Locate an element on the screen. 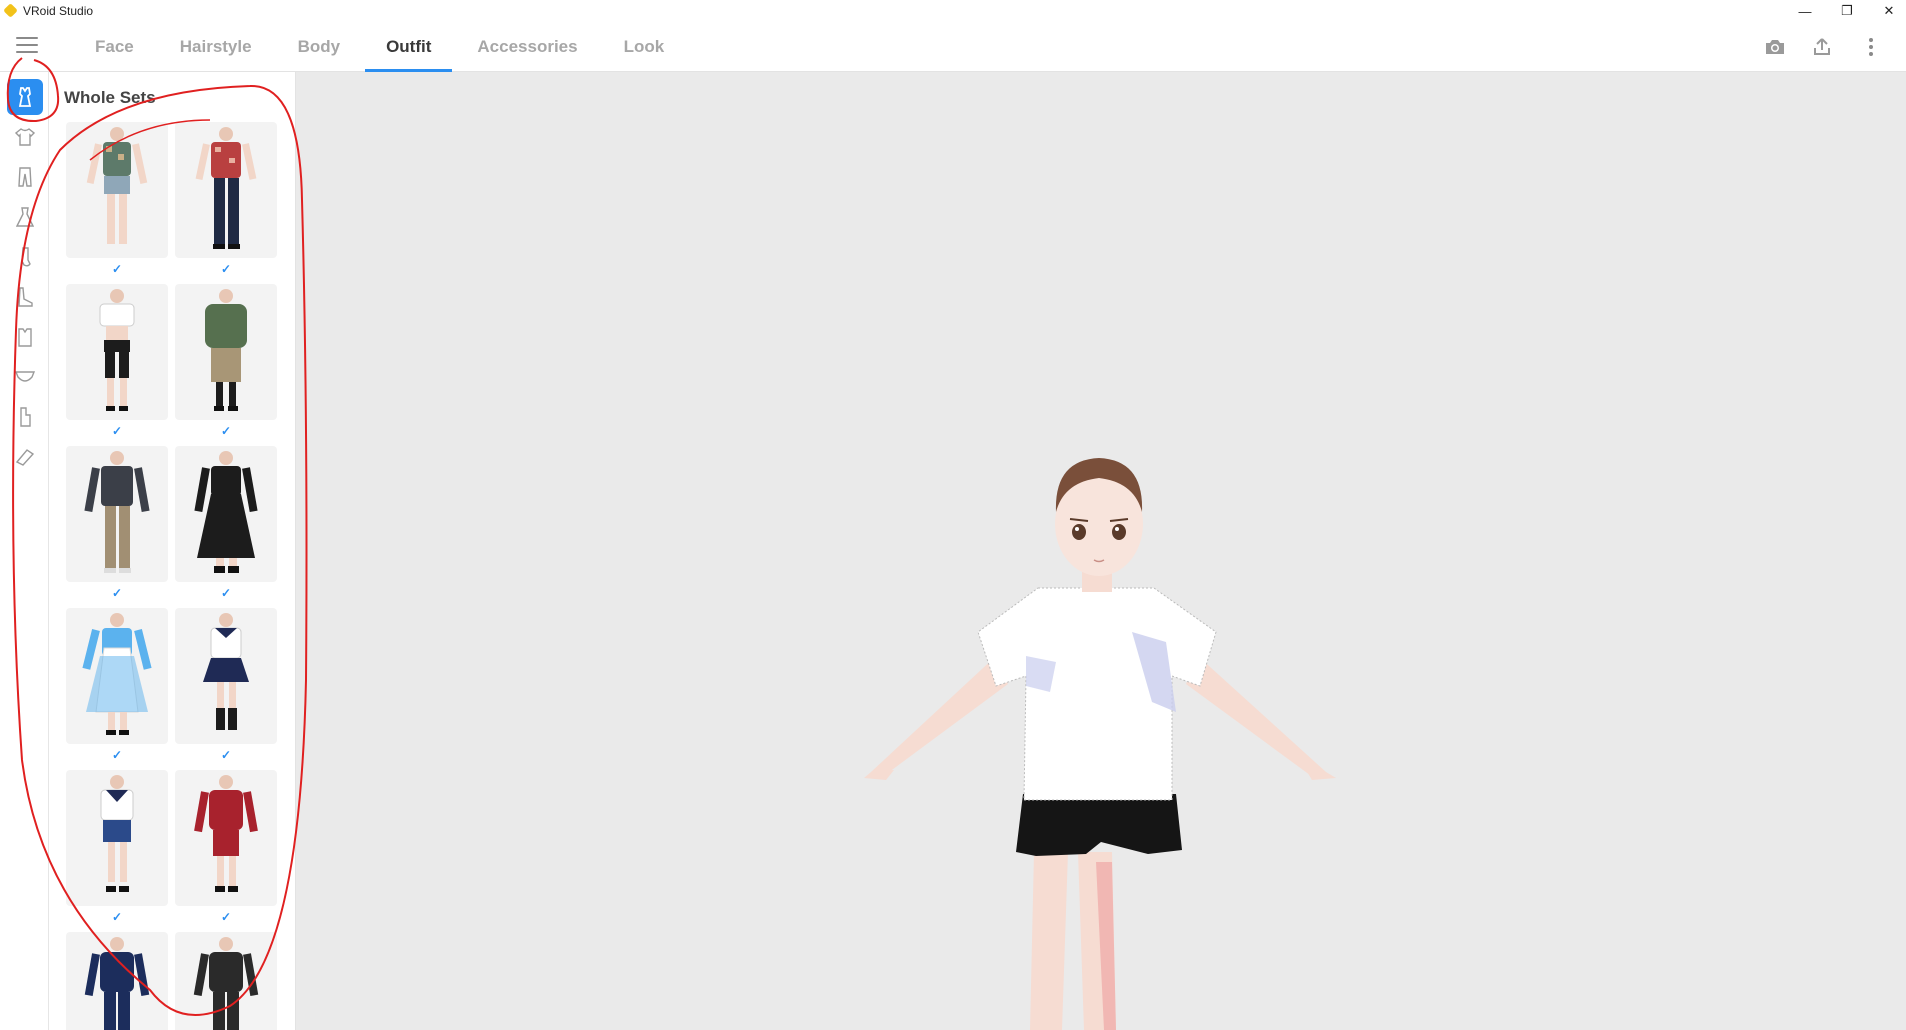 The width and height of the screenshot is (1906, 1030). camera-icon is located at coordinates (1775, 47).